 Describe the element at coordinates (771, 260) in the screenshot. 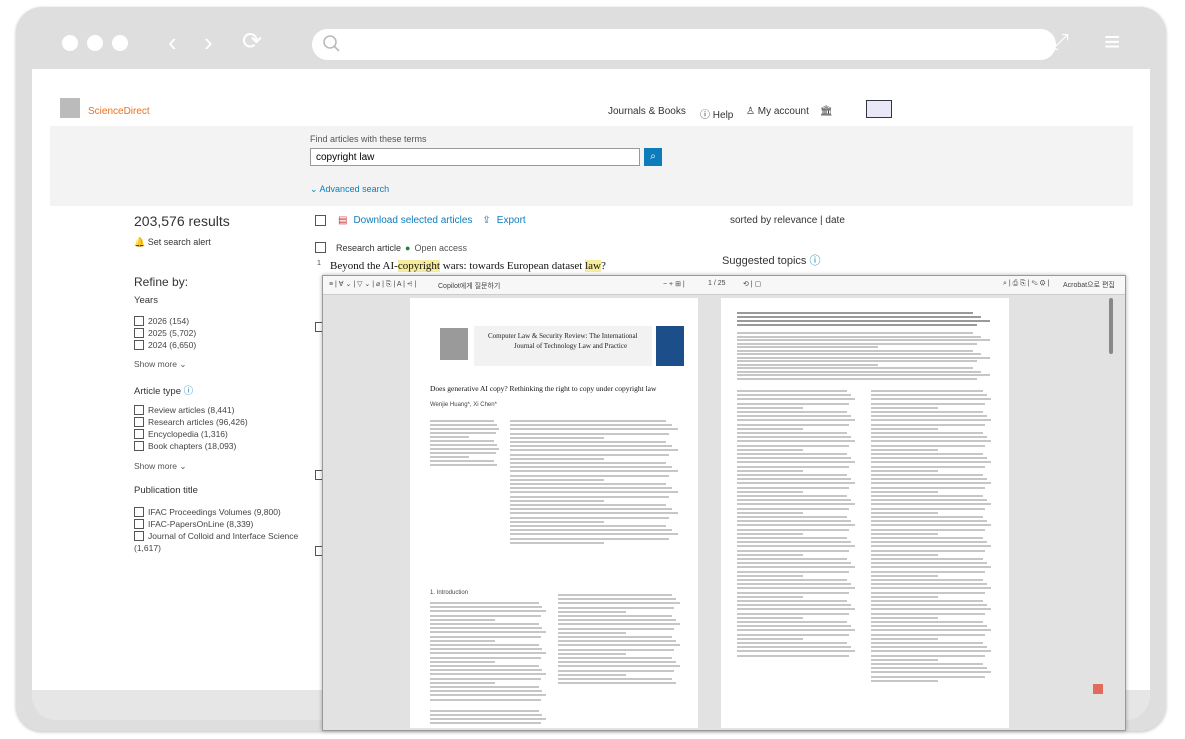

I see `suggested-topics-heading: Suggested topics ⓘ` at that location.